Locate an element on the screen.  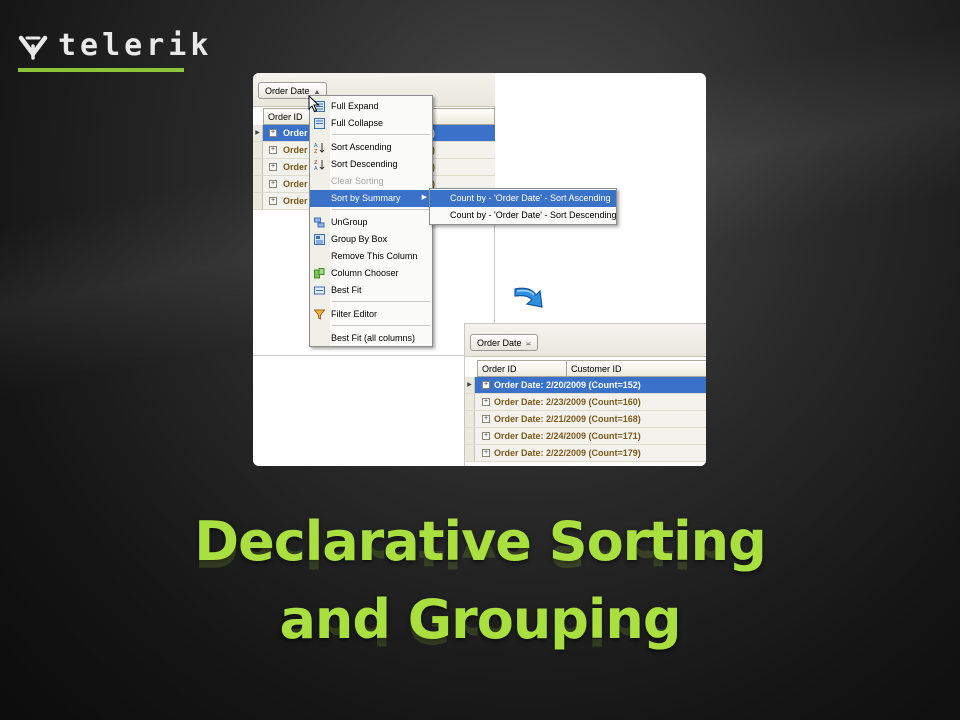
menu-item-label: Filter Editor is located at coordinates (354, 314).